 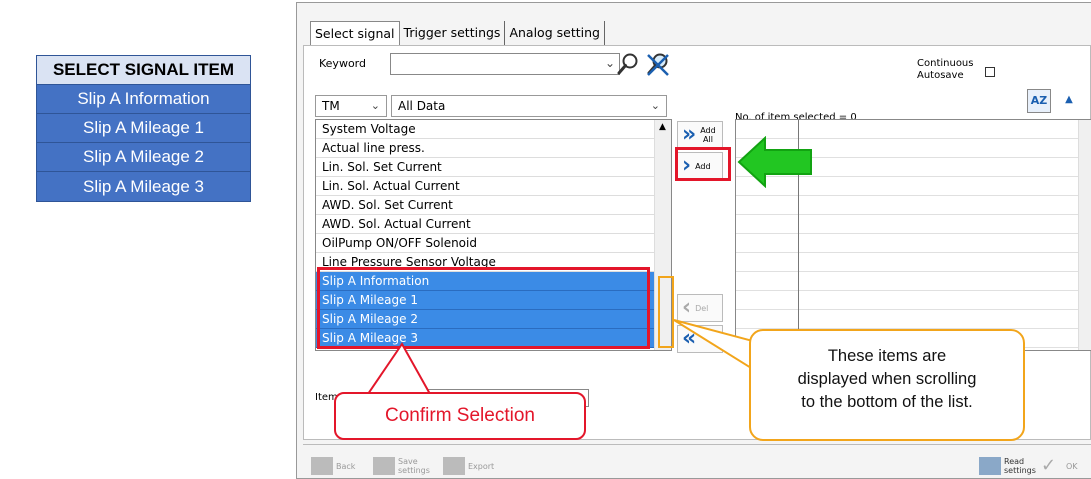 I want to click on scroll-up-icon: ▲, so click(x=662, y=127).